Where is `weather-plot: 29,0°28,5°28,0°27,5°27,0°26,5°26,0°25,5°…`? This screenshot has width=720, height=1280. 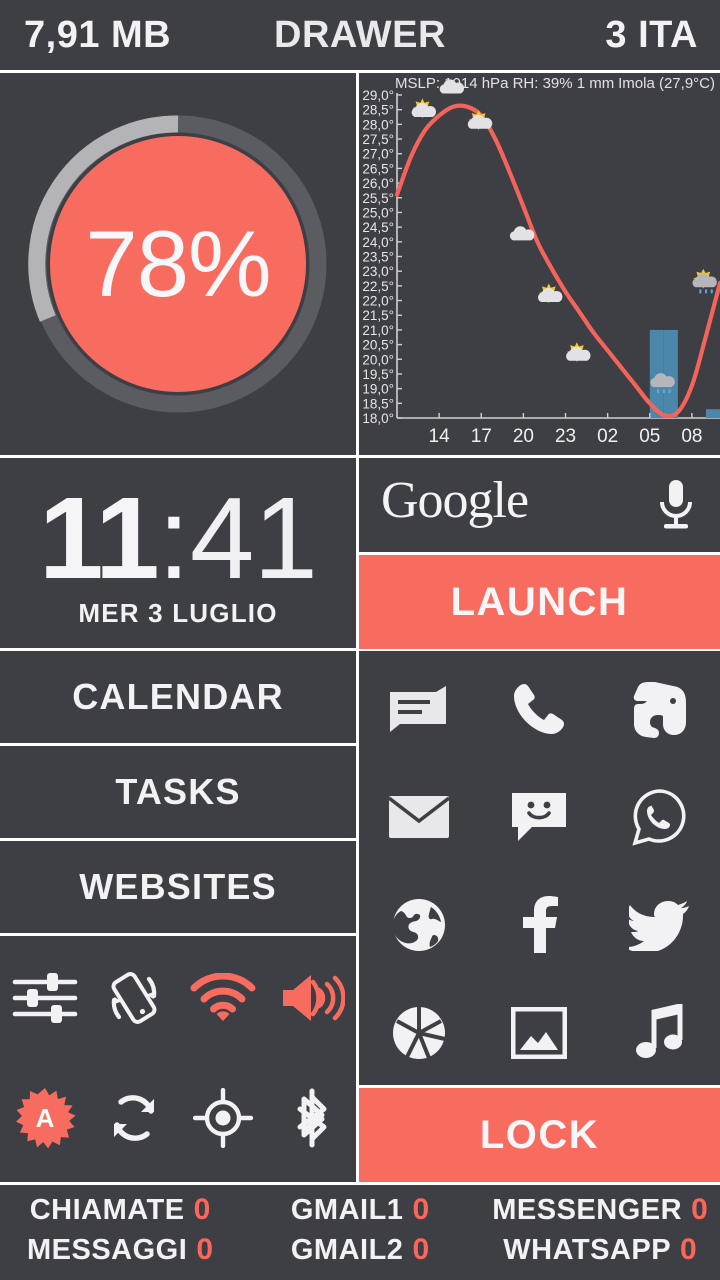
weather-plot: 29,0°28,5°28,0°27,5°27,0°26,5°26,0°25,5°… is located at coordinates (541, 263).